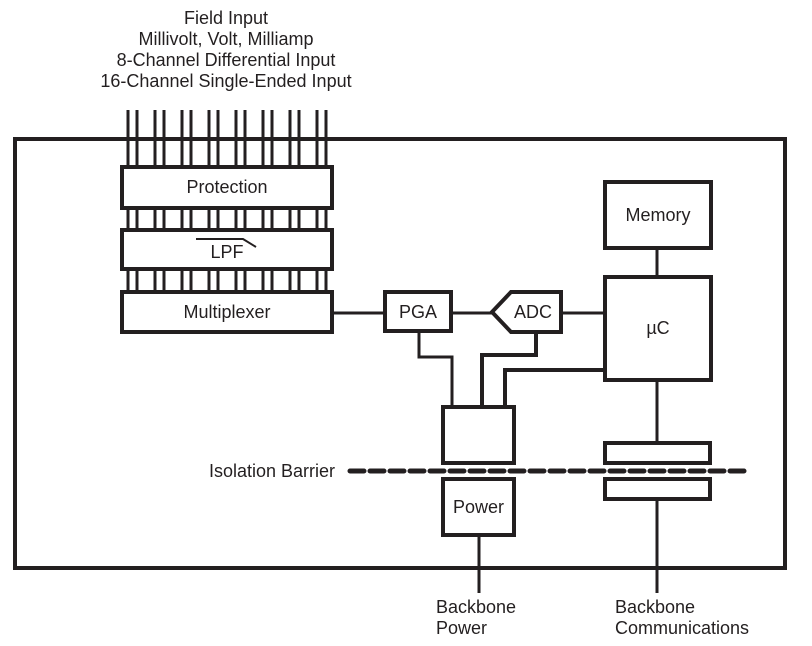  What do you see at coordinates (226, 60) in the screenshot?
I see `title-line-3: 8-Channel Differential Input` at bounding box center [226, 60].